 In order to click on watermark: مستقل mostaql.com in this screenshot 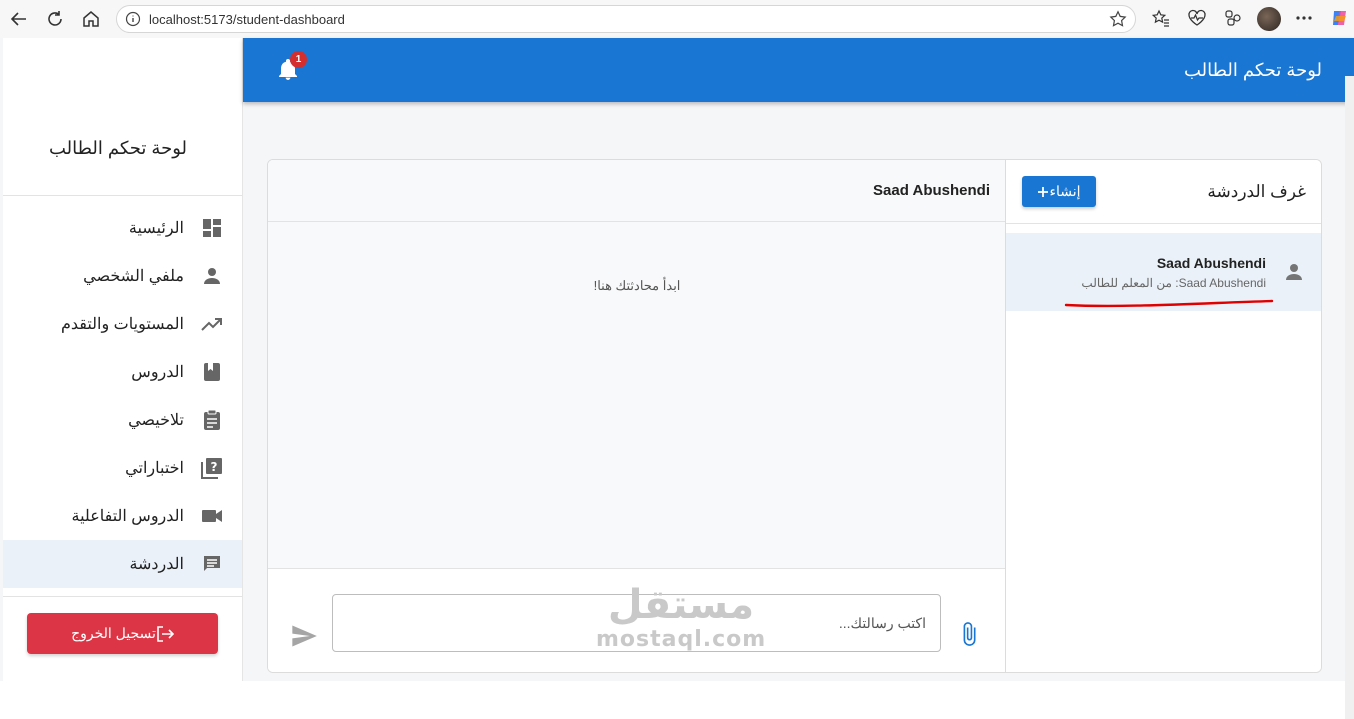, I will do `click(681, 623)`.